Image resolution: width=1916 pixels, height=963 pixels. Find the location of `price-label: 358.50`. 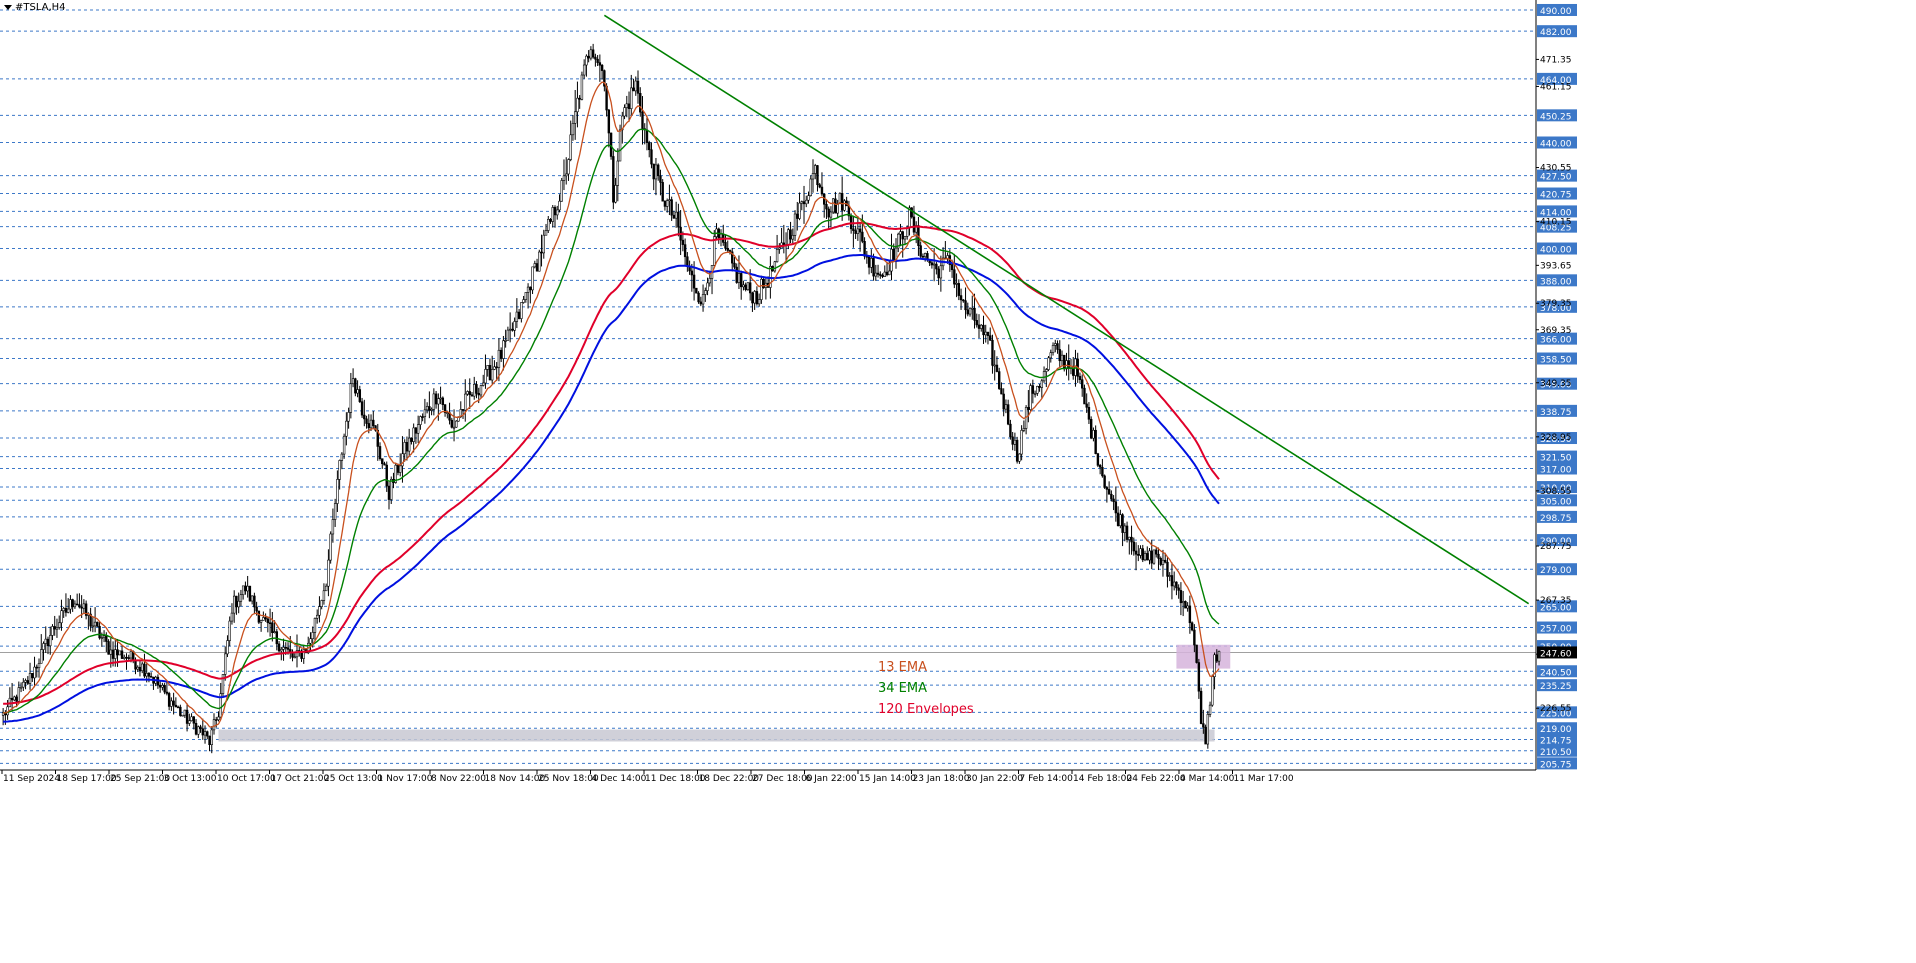

price-label: 358.50 is located at coordinates (1556, 361).